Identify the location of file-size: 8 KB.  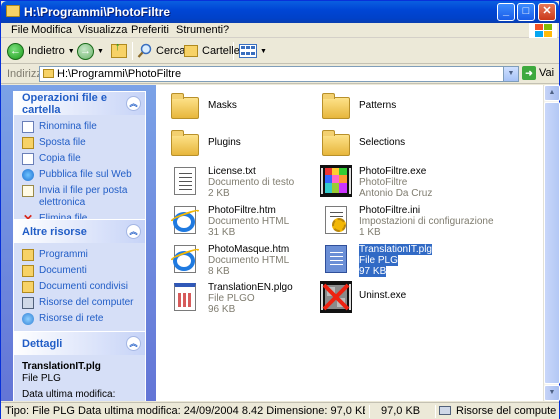
(219, 271).